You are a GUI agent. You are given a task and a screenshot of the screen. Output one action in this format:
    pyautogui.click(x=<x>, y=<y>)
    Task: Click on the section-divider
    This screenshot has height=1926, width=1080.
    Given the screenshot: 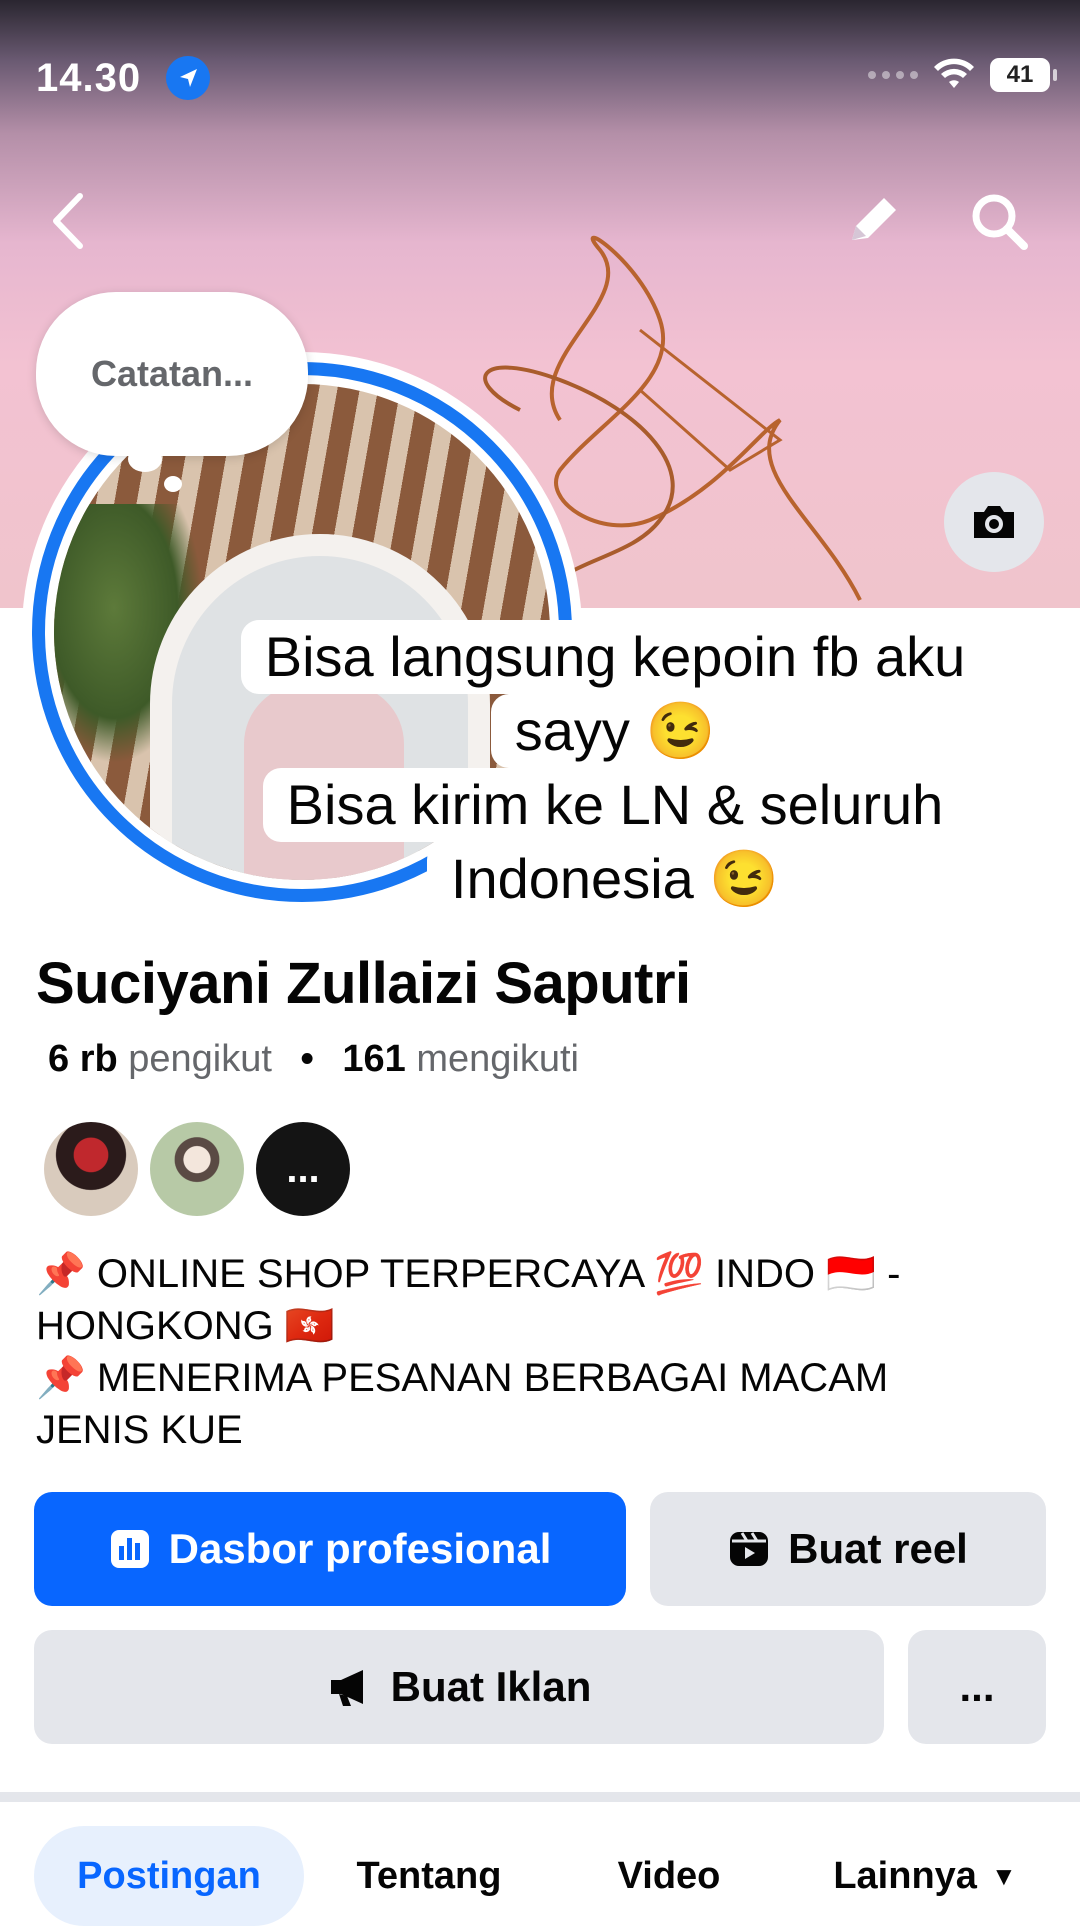 What is the action you would take?
    pyautogui.click(x=540, y=1797)
    